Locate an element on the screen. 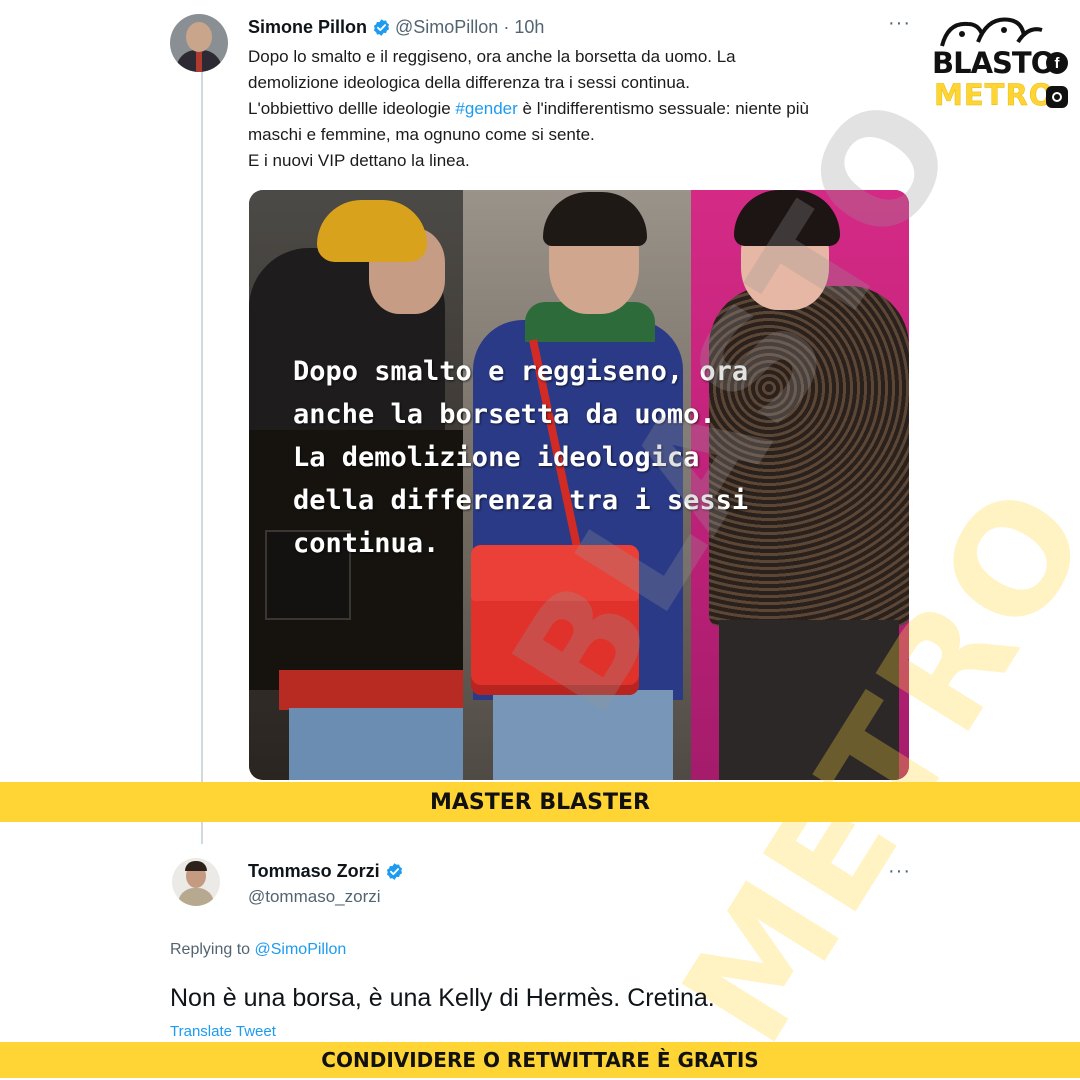 This screenshot has width=1080, height=1080. replying-prefix: Replying to is located at coordinates (212, 949).